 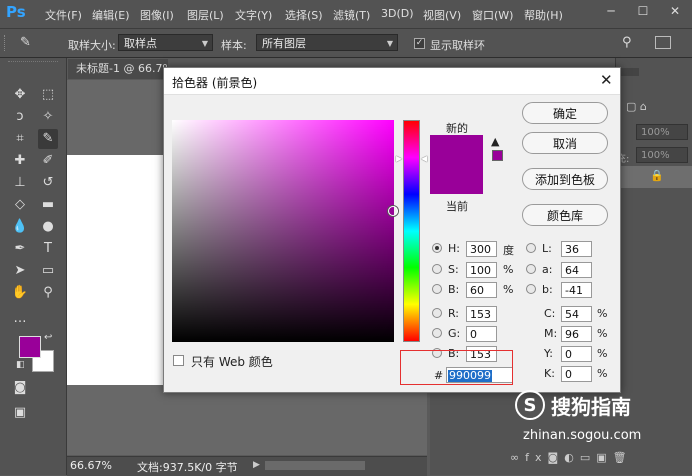 I want to click on quick-mask-icon: ◙, so click(x=20, y=388).